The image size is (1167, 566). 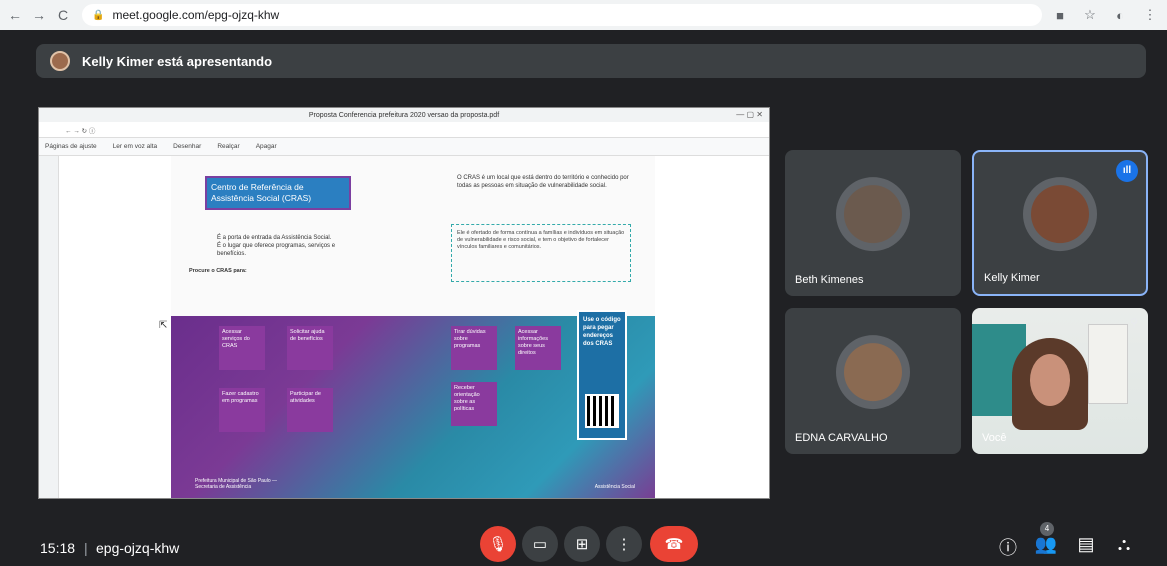 What do you see at coordinates (829, 280) in the screenshot?
I see `participant-name: Beth Kimenes` at bounding box center [829, 280].